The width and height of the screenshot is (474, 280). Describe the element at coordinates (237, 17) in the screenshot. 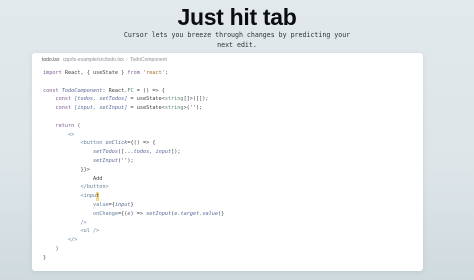

I see `hero-title: Just hit tab` at that location.